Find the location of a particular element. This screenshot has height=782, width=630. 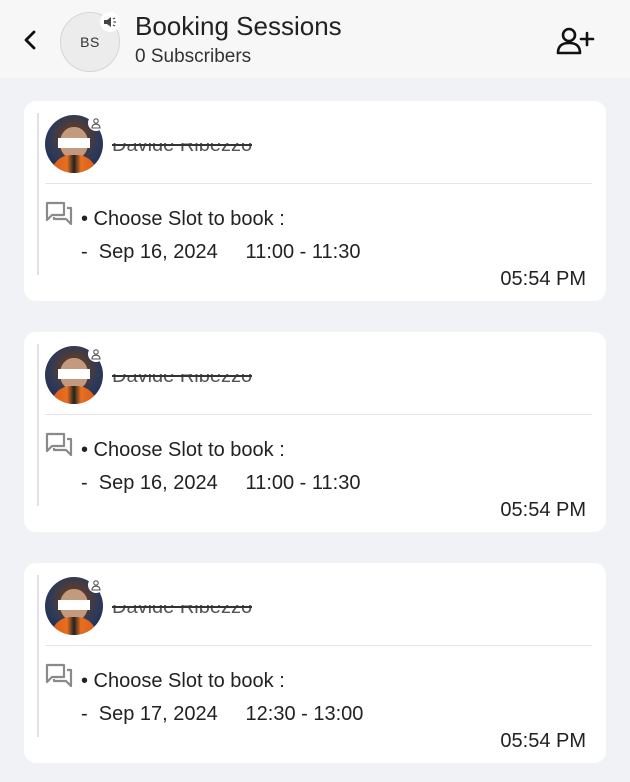

back-button is located at coordinates (30, 40).